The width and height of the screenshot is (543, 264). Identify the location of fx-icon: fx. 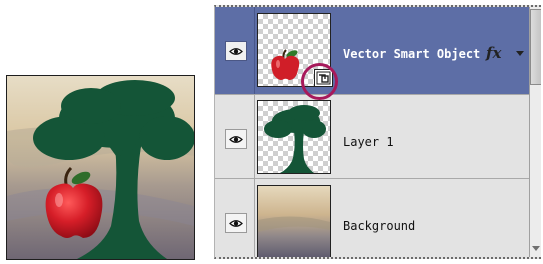
(493, 53).